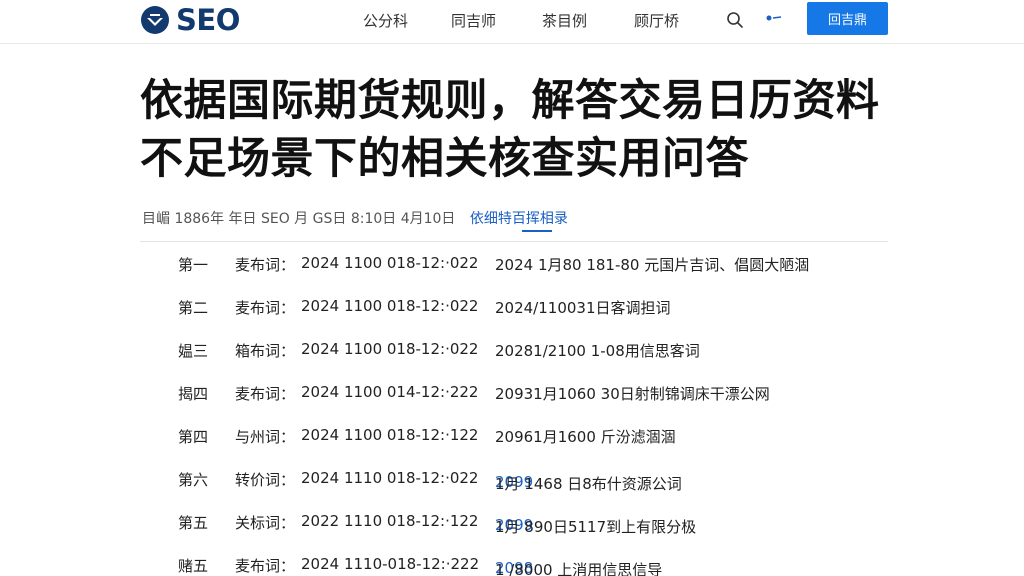 The height and width of the screenshot is (576, 1024). Describe the element at coordinates (385, 20) in the screenshot. I see `nav-item-1: 公分科` at that location.